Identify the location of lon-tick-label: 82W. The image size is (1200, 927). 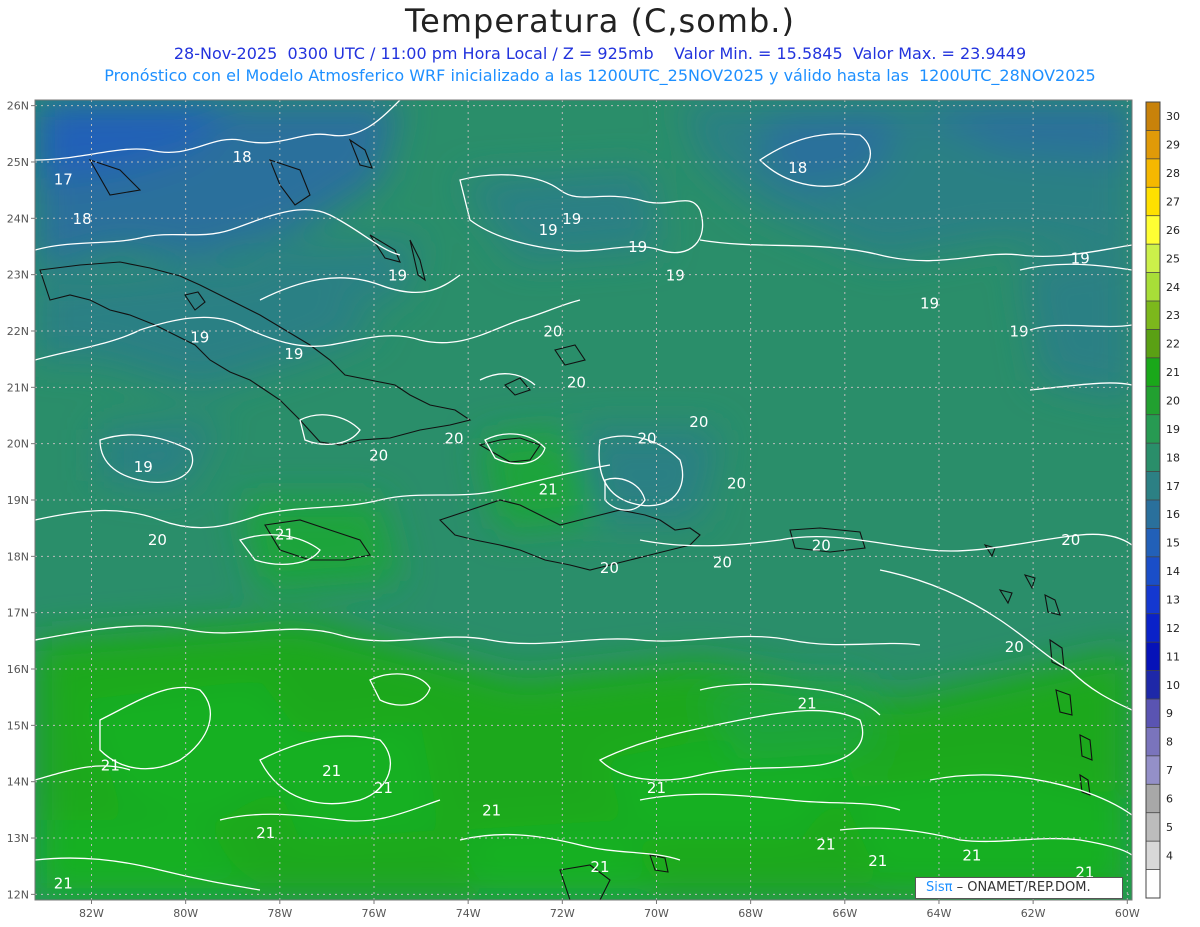
(91, 913).